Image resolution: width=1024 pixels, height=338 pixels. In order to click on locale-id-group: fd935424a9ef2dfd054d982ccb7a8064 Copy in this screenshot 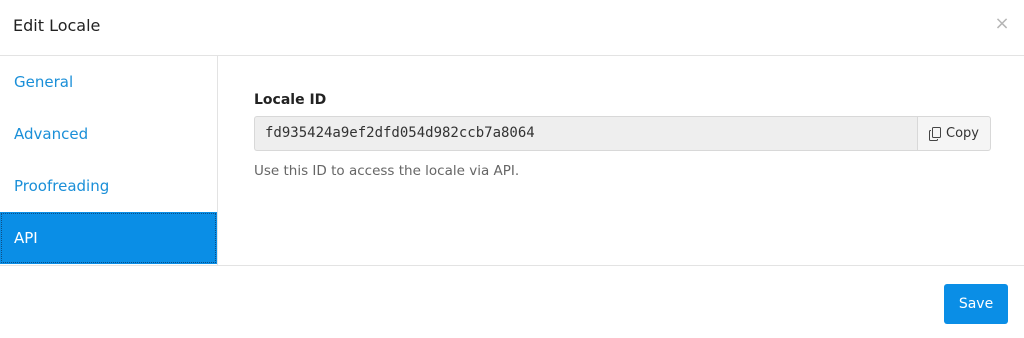, I will do `click(622, 133)`.